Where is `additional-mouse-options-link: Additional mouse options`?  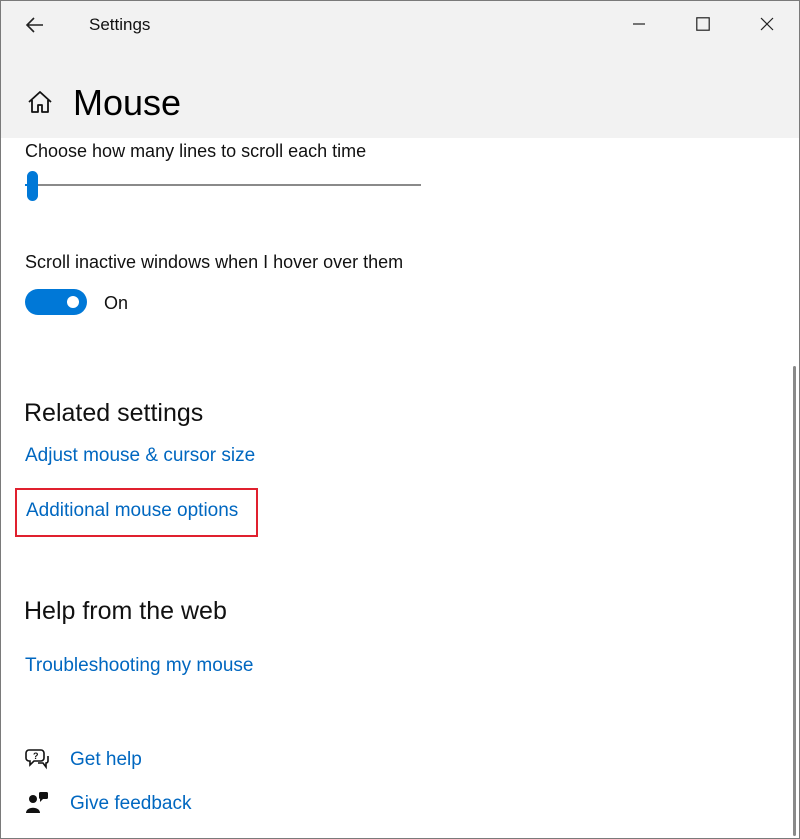 additional-mouse-options-link: Additional mouse options is located at coordinates (132, 511).